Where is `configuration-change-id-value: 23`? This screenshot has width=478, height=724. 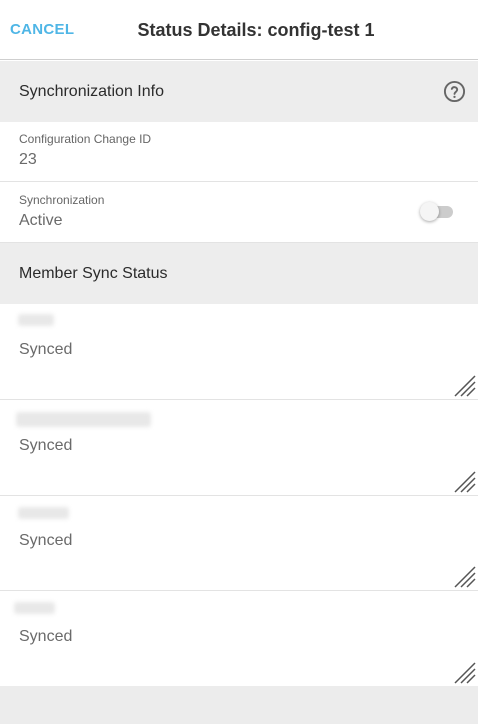 configuration-change-id-value: 23 is located at coordinates (28, 159).